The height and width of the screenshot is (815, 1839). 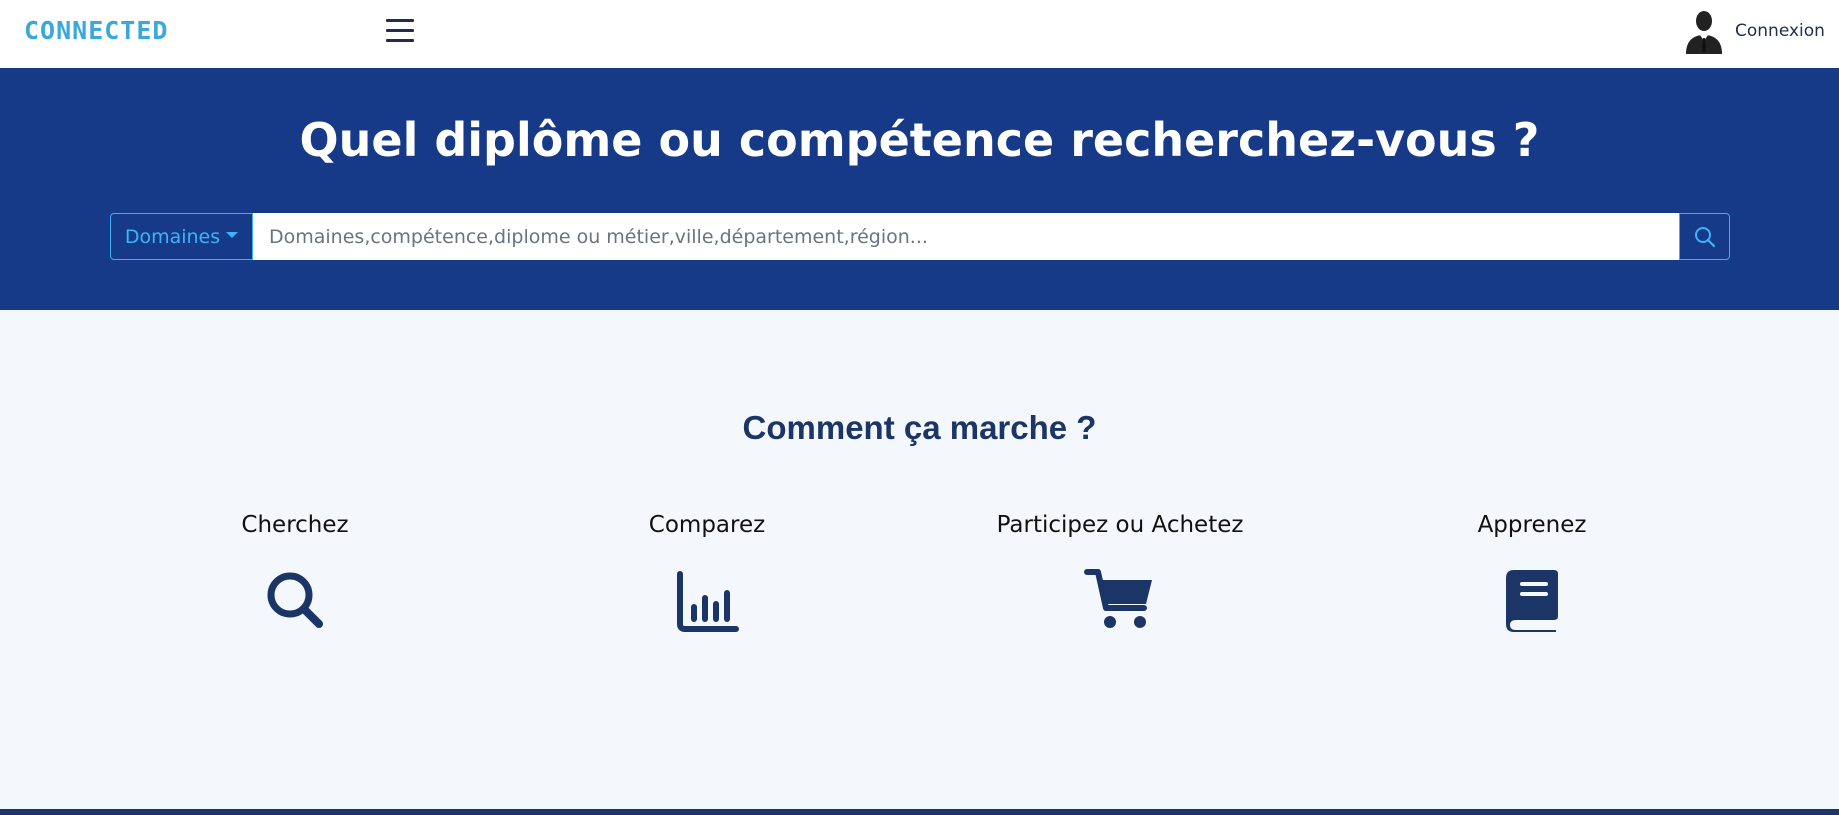 What do you see at coordinates (1120, 525) in the screenshot?
I see `step-label: Participez ou Achetez` at bounding box center [1120, 525].